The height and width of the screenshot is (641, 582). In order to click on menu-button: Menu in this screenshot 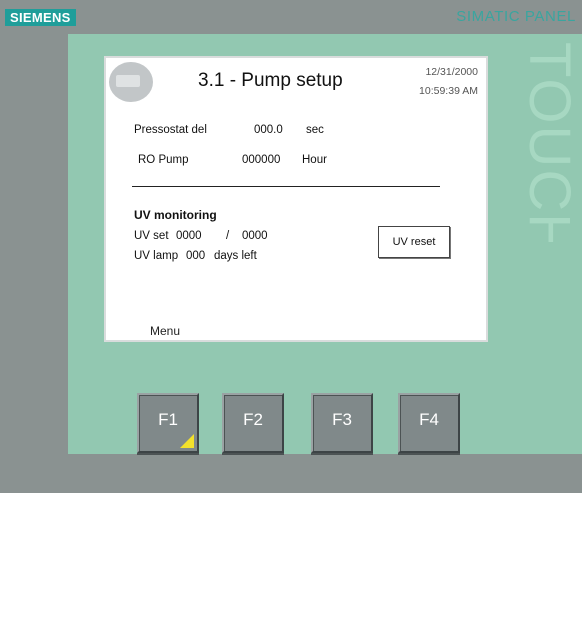, I will do `click(165, 331)`.